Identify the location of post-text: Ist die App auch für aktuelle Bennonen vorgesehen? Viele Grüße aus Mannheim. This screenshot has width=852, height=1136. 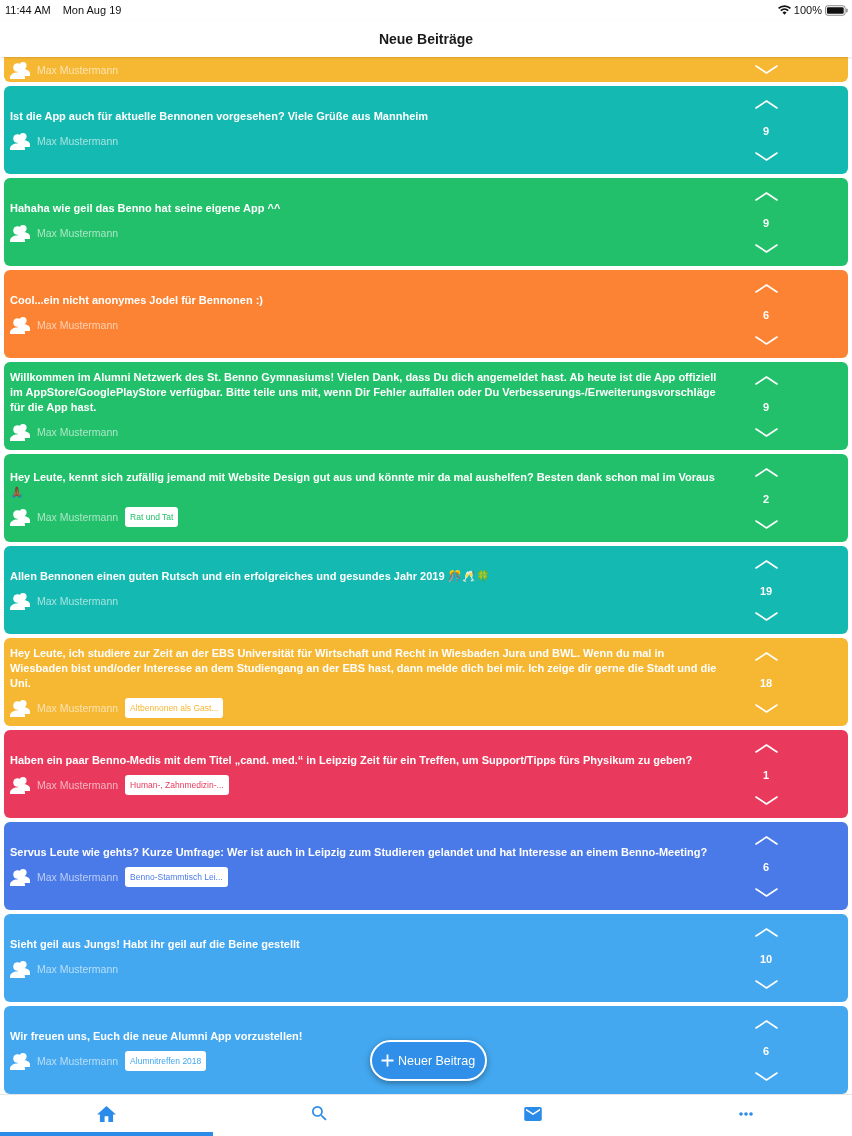
(220, 116).